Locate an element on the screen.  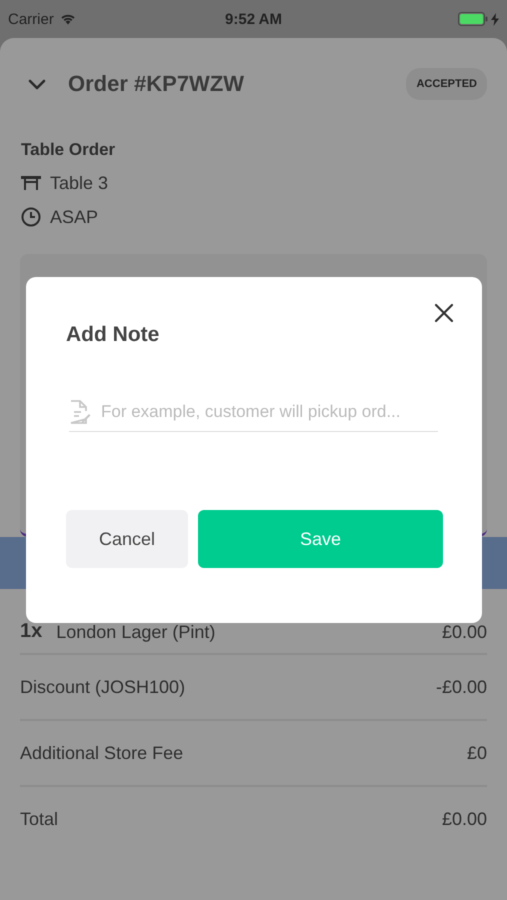
dialog-title: Add Note is located at coordinates (113, 335).